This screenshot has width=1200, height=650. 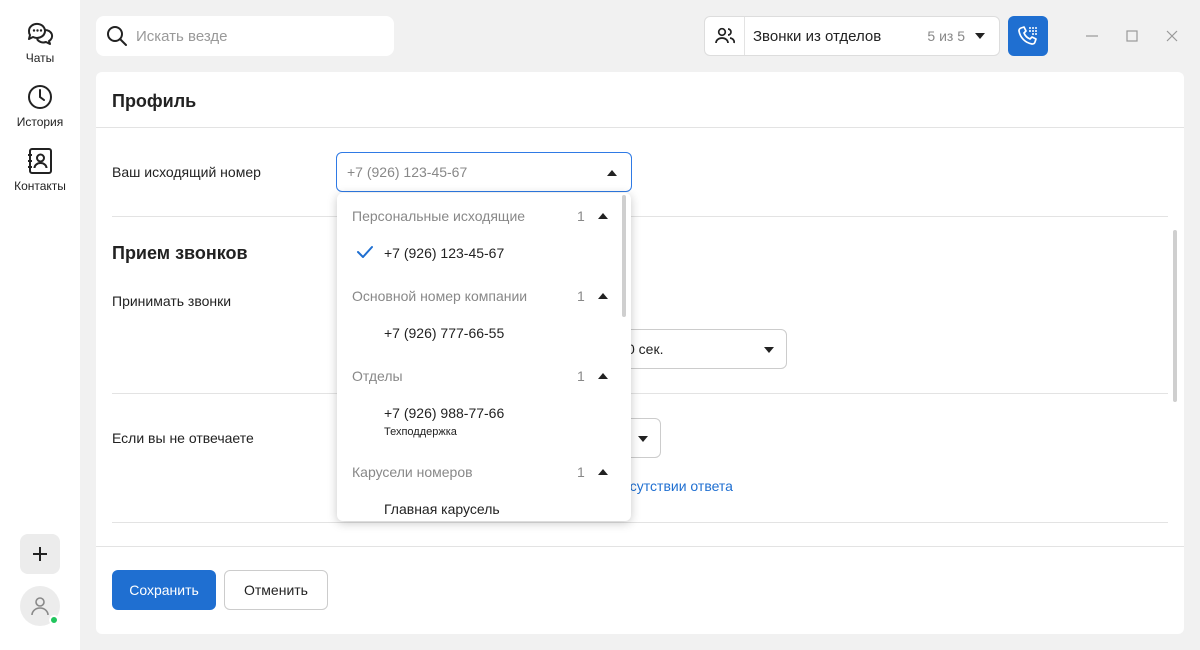 I want to click on dept-icon-wrap, so click(x=725, y=36).